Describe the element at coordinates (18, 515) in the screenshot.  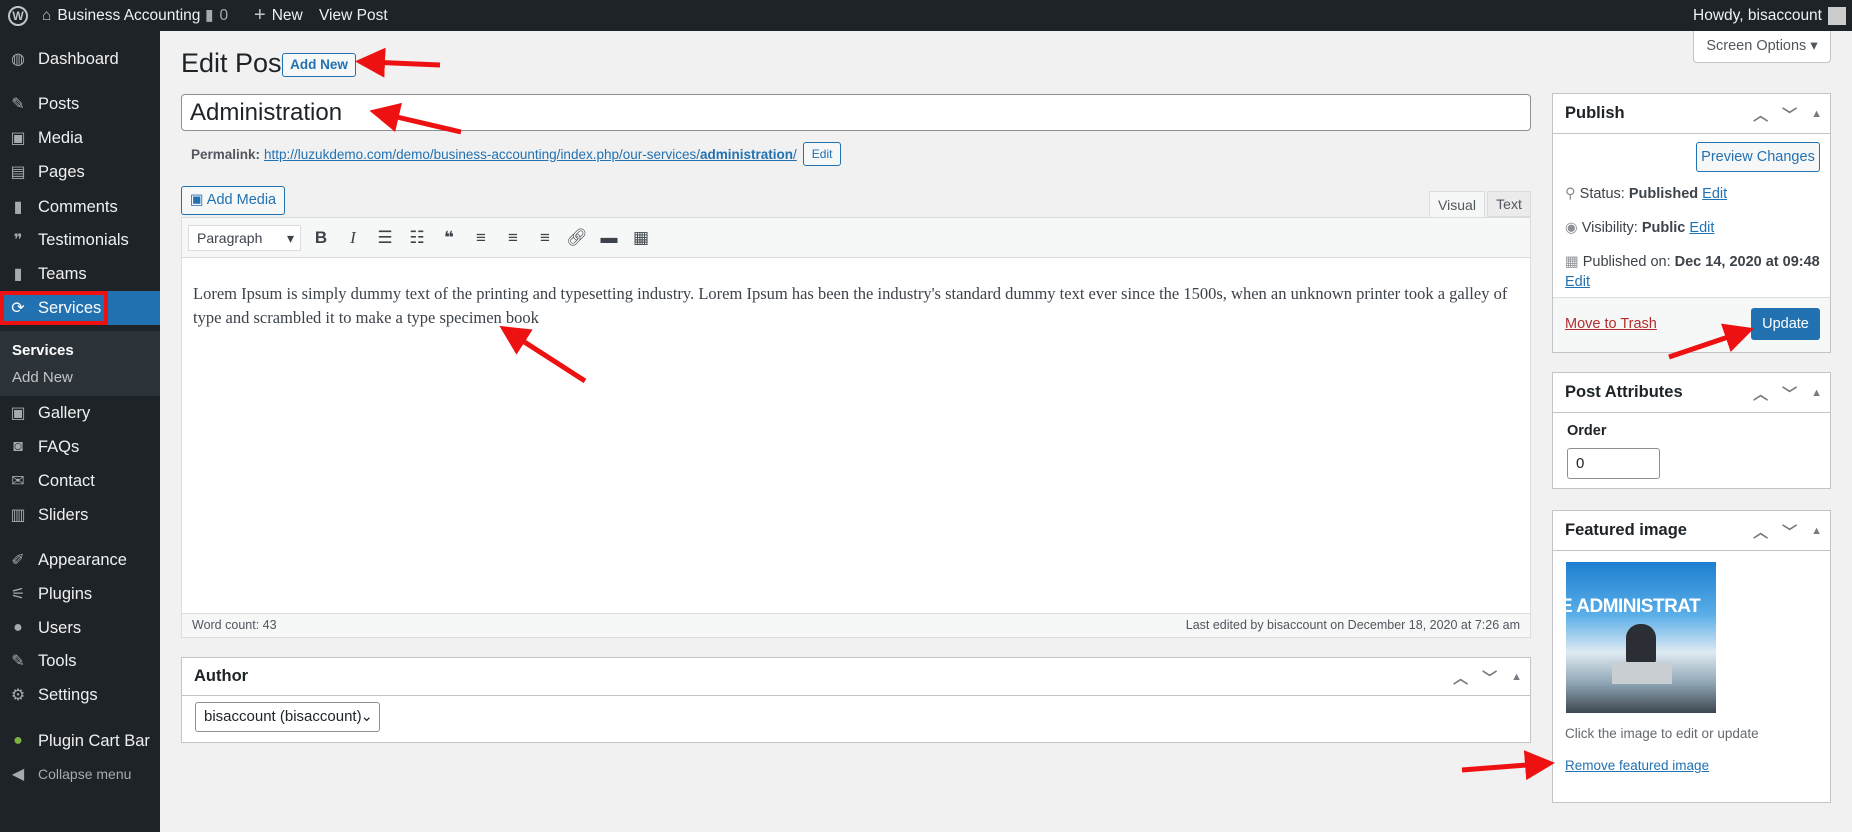
I see `sliders-icon: ▥` at that location.